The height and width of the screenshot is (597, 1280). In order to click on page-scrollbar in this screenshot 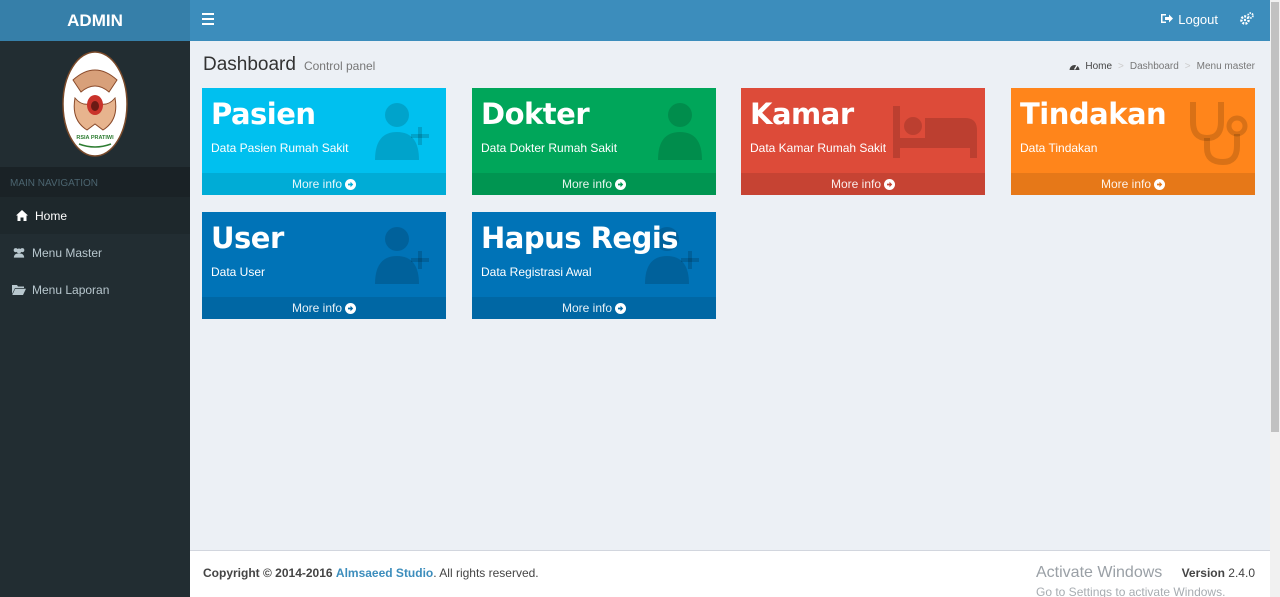, I will do `click(1275, 298)`.